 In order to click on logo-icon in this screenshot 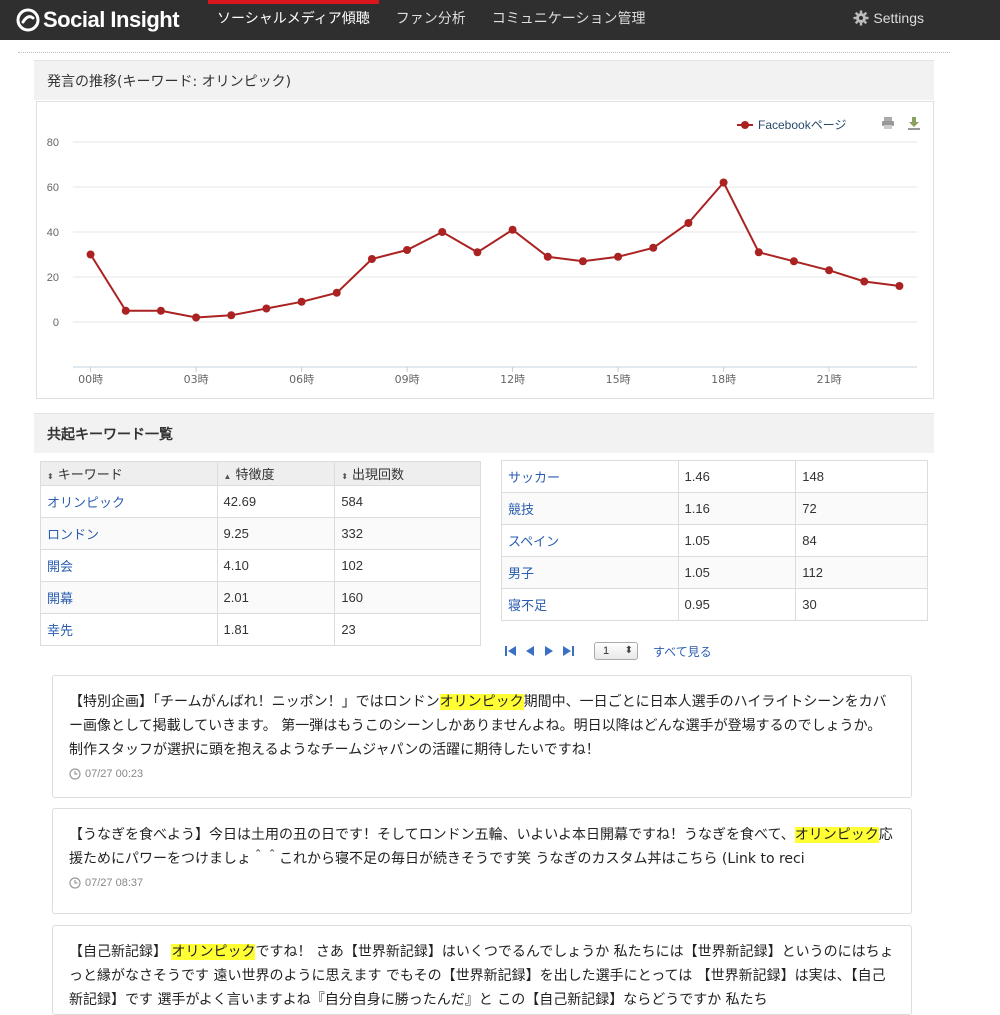, I will do `click(28, 20)`.